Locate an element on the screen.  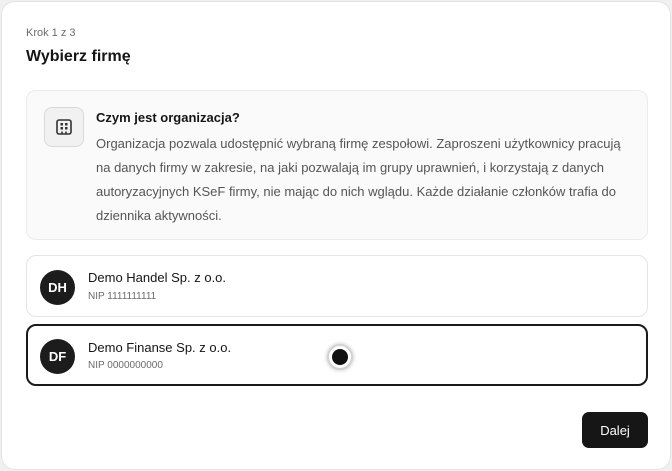
radio-dot-icon is located at coordinates (340, 357).